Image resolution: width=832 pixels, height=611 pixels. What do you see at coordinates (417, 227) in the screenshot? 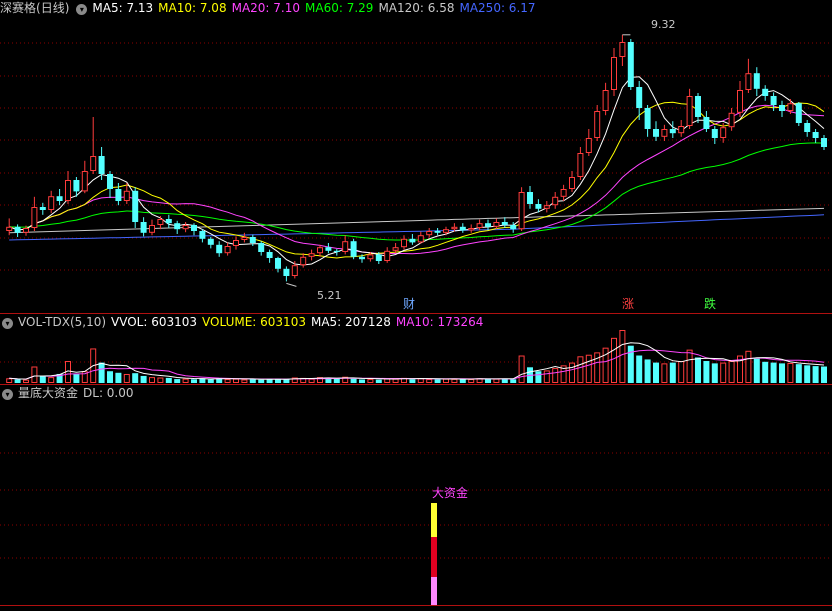
I see `ma250-line` at bounding box center [417, 227].